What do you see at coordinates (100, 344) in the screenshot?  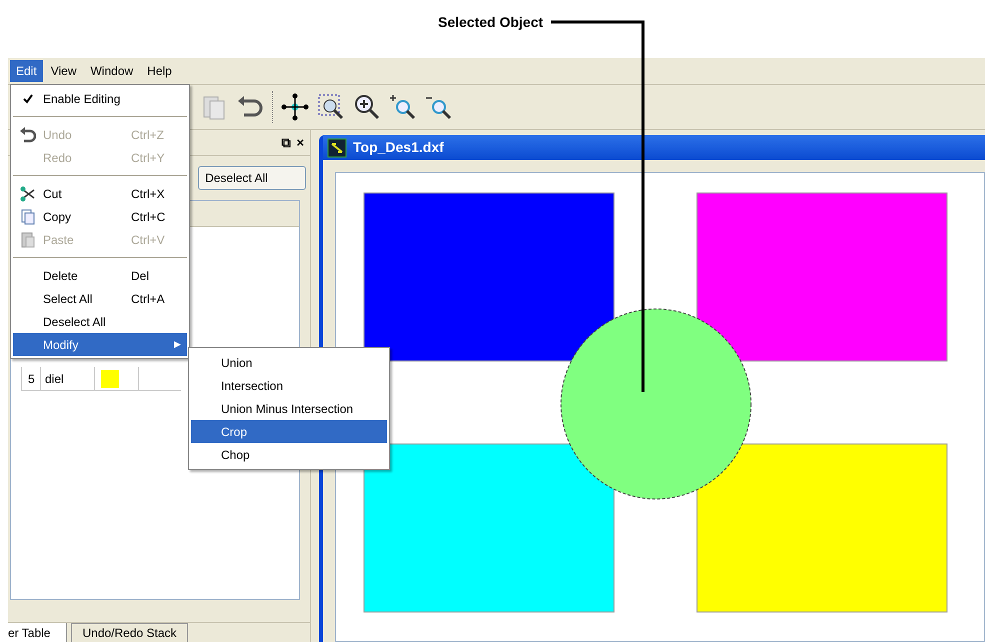 I see `menu-item: Modify ▶` at bounding box center [100, 344].